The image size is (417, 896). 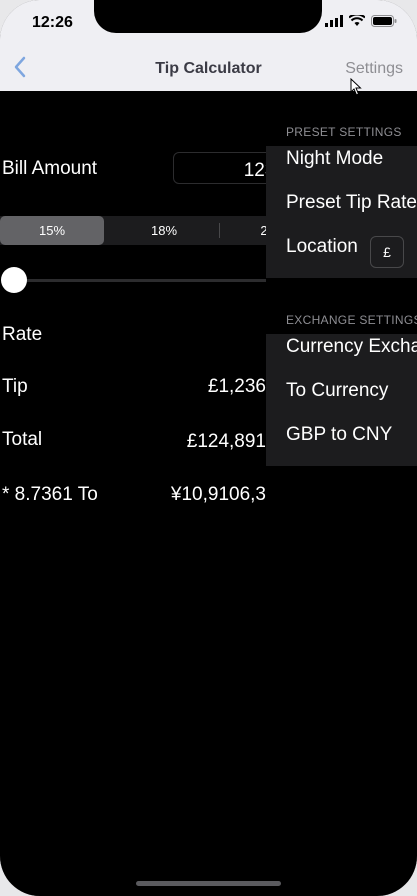 I want to click on bill-amount-label: Bill Amount, so click(x=50, y=168).